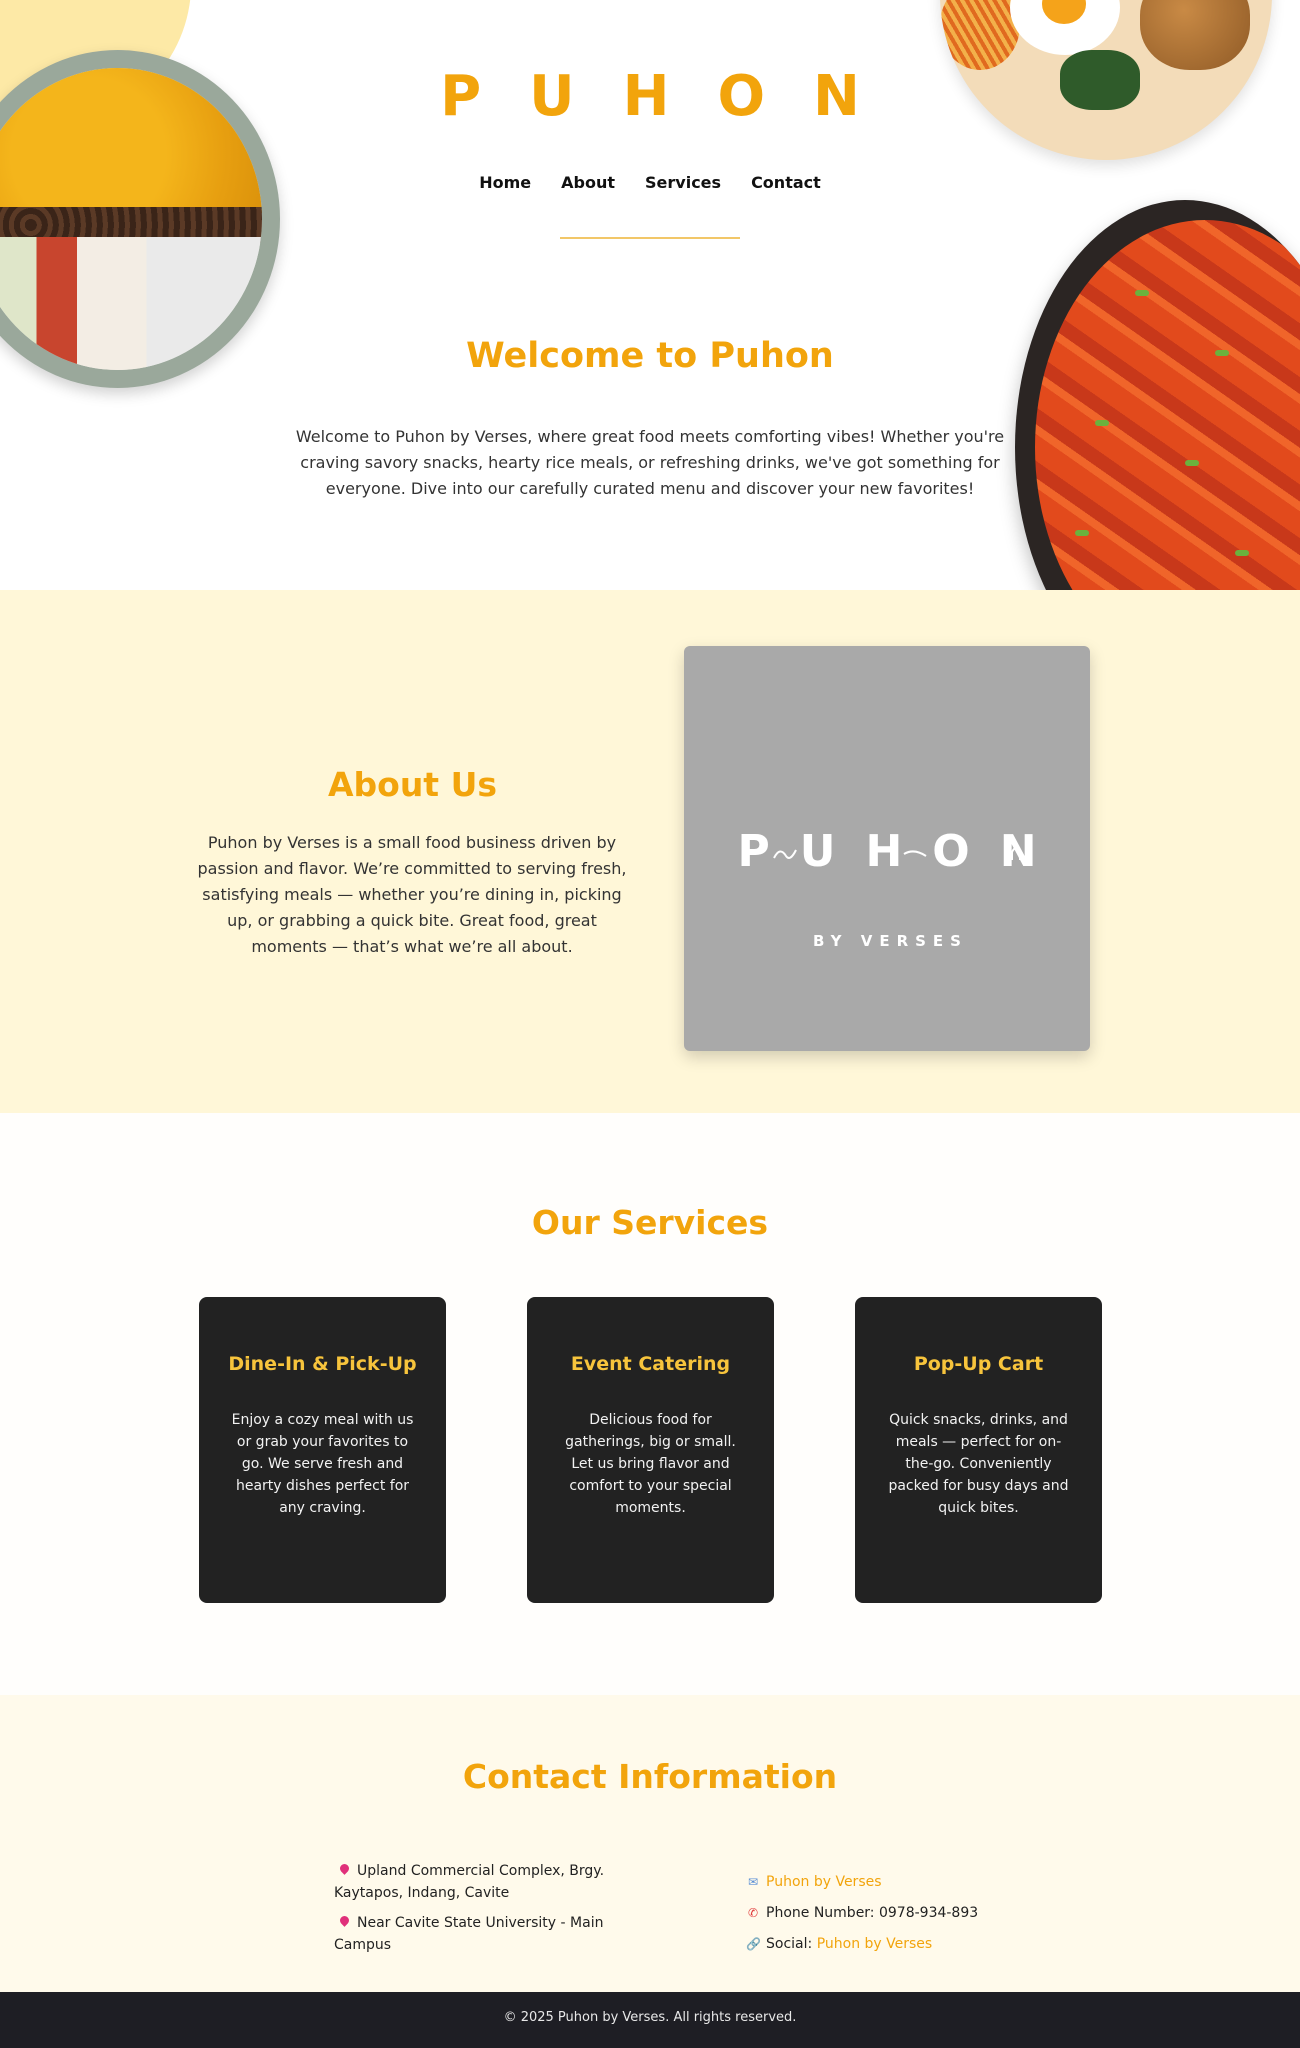  I want to click on social-link: Puhon by Verses, so click(875, 1944).